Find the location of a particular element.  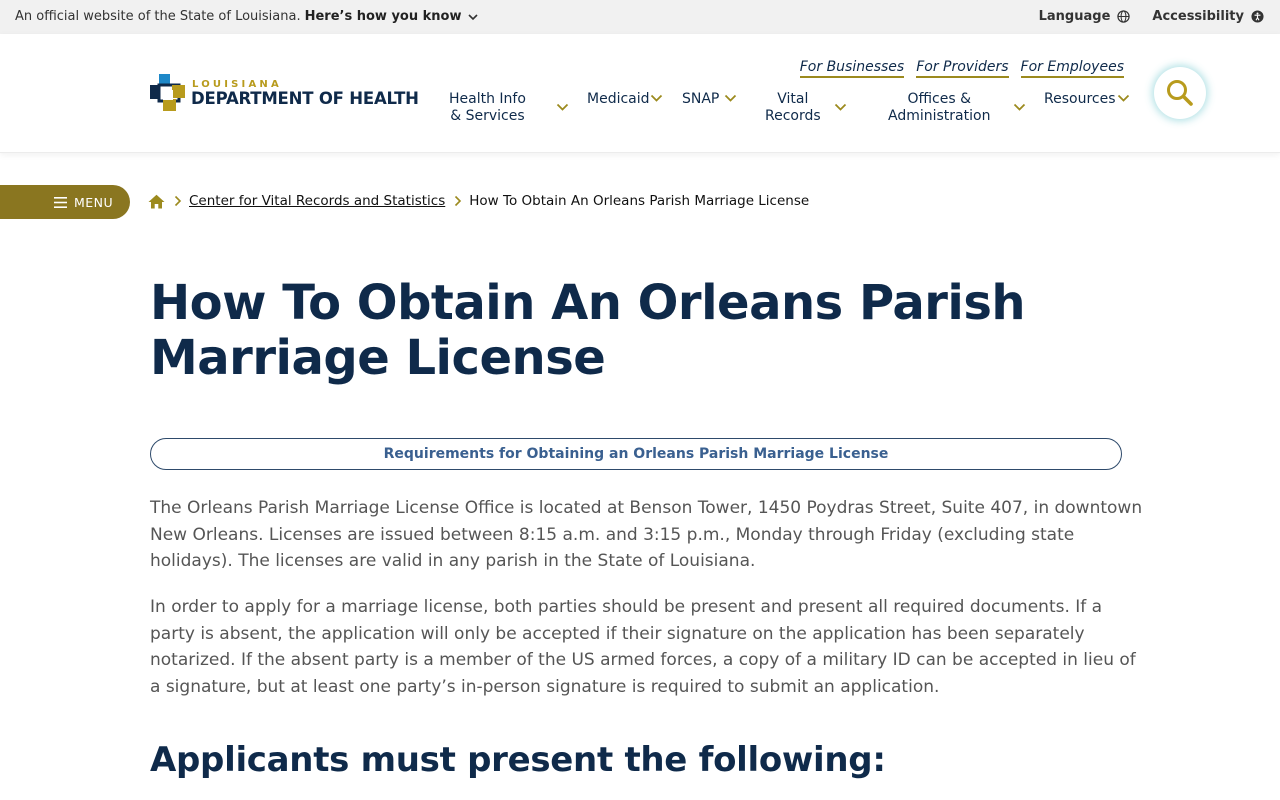

nav-vital-records: Vital Records is located at coordinates (793, 108).